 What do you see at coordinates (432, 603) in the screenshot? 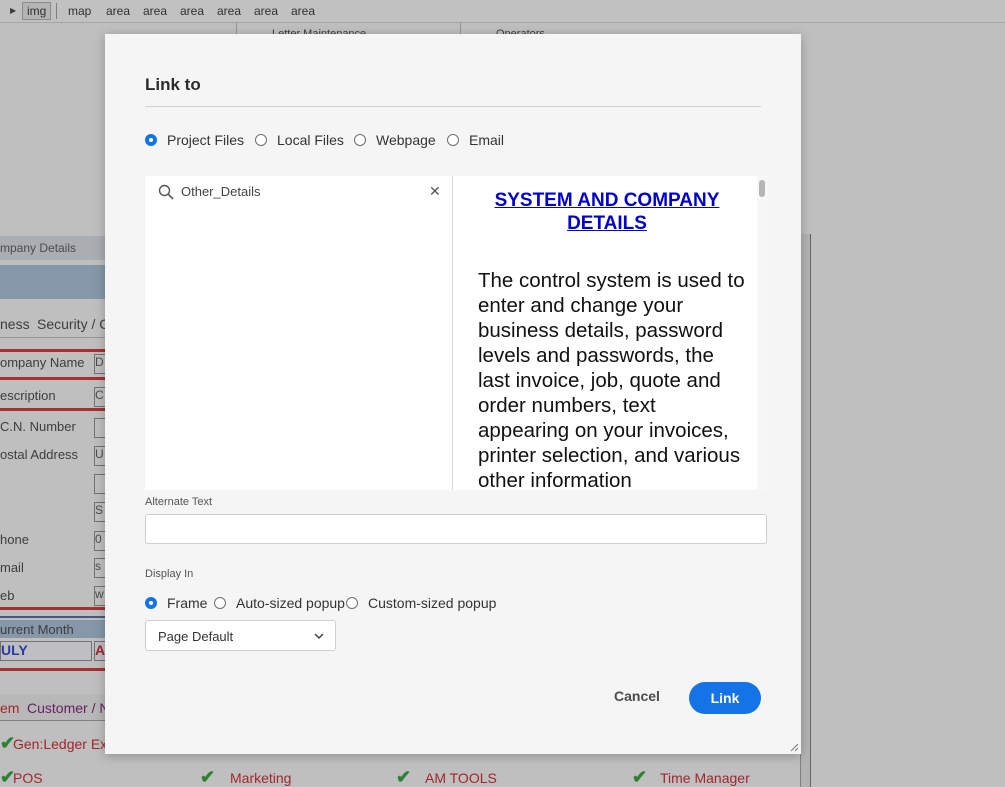
I see `radio-label: Custom-sized popup` at bounding box center [432, 603].